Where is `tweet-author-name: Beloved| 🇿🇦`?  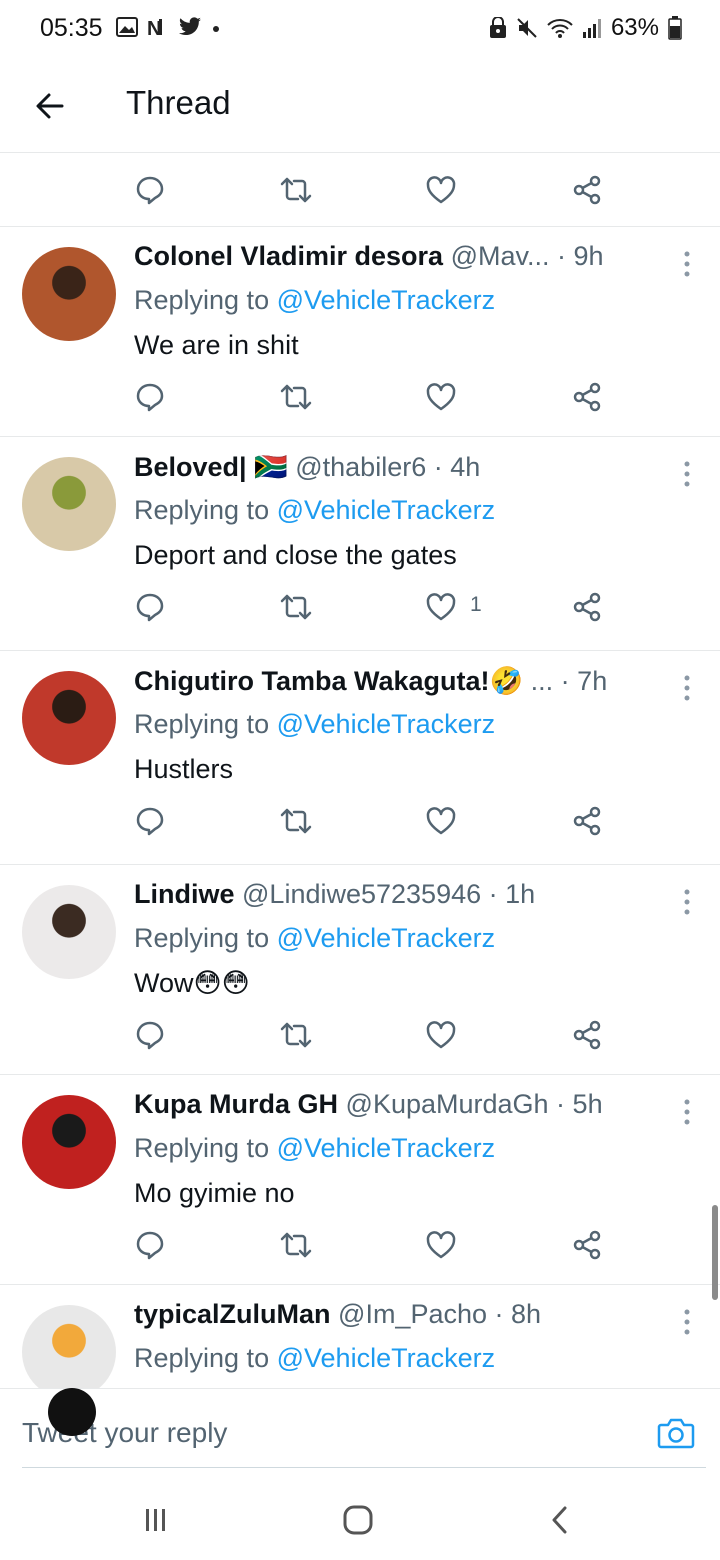
tweet-author-name: Beloved| 🇿🇦 is located at coordinates (211, 467).